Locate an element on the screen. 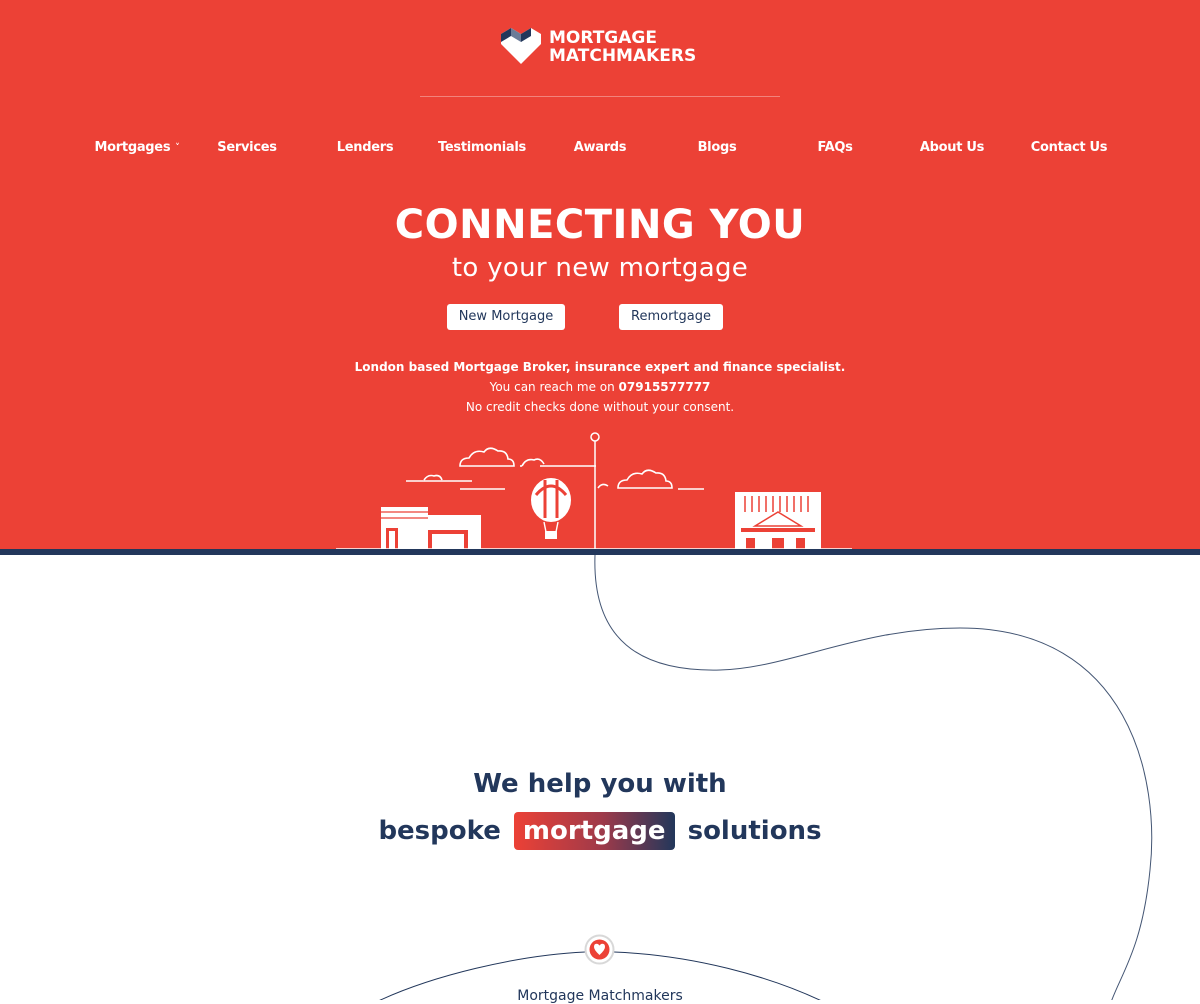 This screenshot has height=1004, width=1200. headline-pre: bespoke is located at coordinates (439, 831).